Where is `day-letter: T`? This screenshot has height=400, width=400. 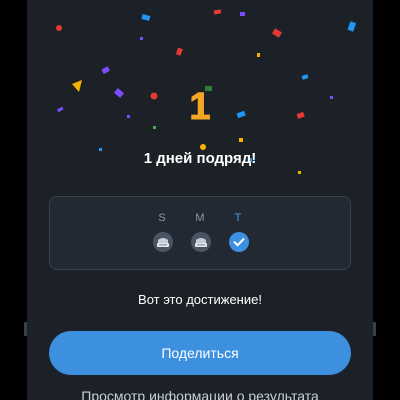
day-letter: T is located at coordinates (238, 218).